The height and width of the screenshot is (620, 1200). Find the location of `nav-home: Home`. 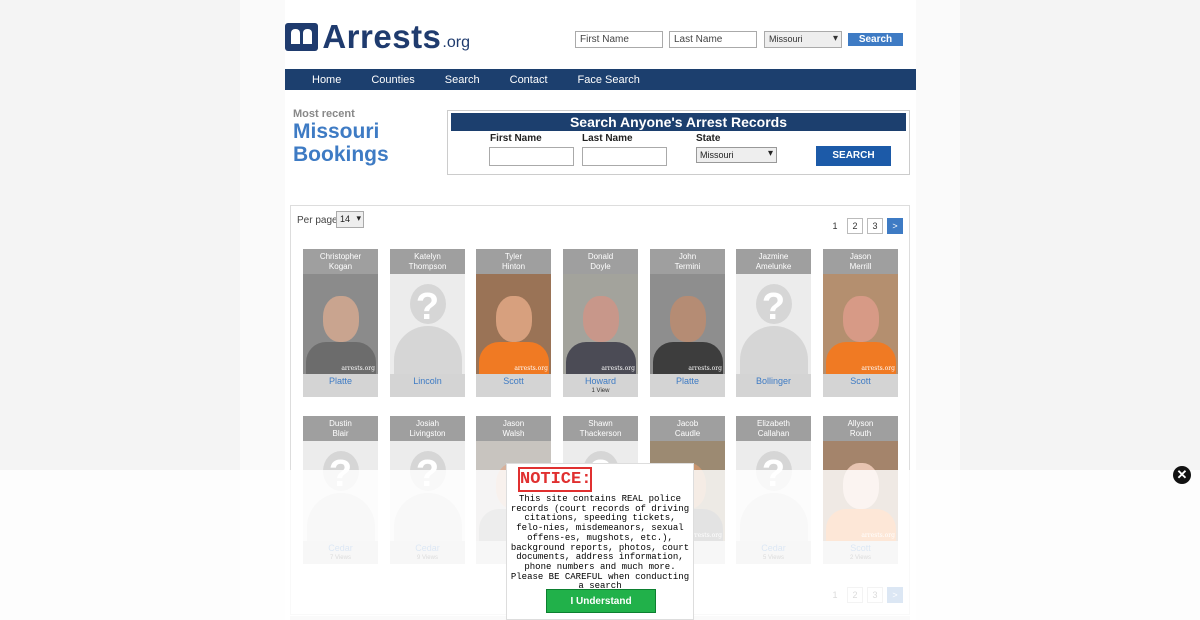

nav-home: Home is located at coordinates (326, 80).